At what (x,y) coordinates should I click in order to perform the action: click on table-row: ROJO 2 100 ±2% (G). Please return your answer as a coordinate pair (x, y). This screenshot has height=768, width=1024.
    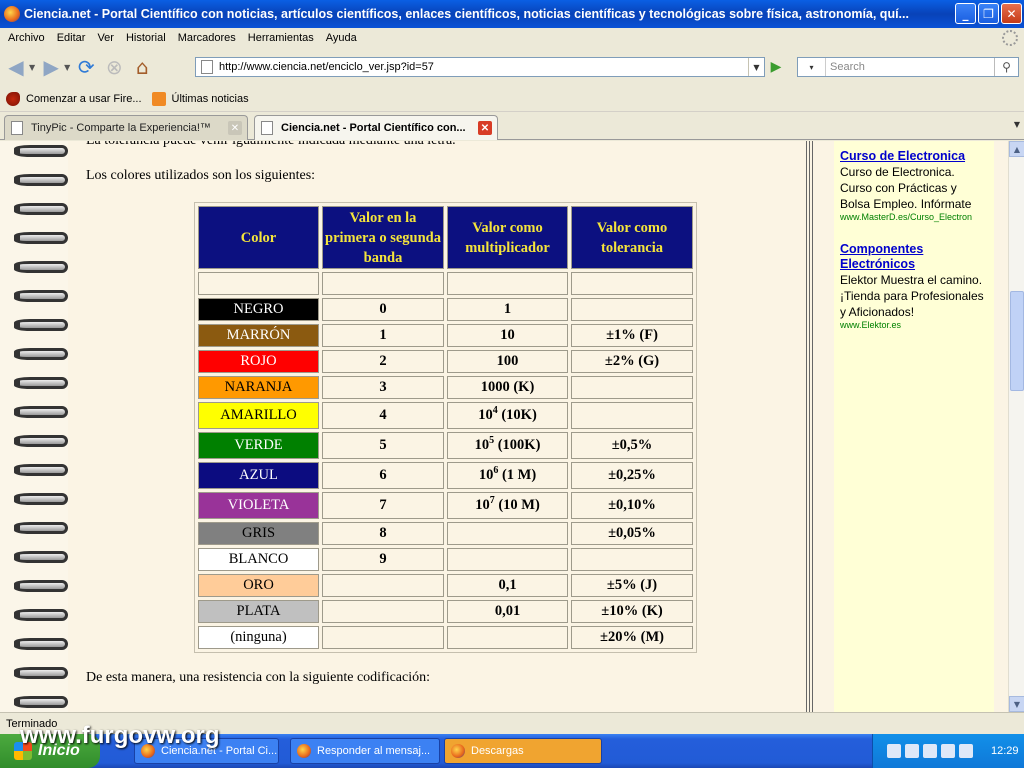
    Looking at the image, I should click on (445, 361).